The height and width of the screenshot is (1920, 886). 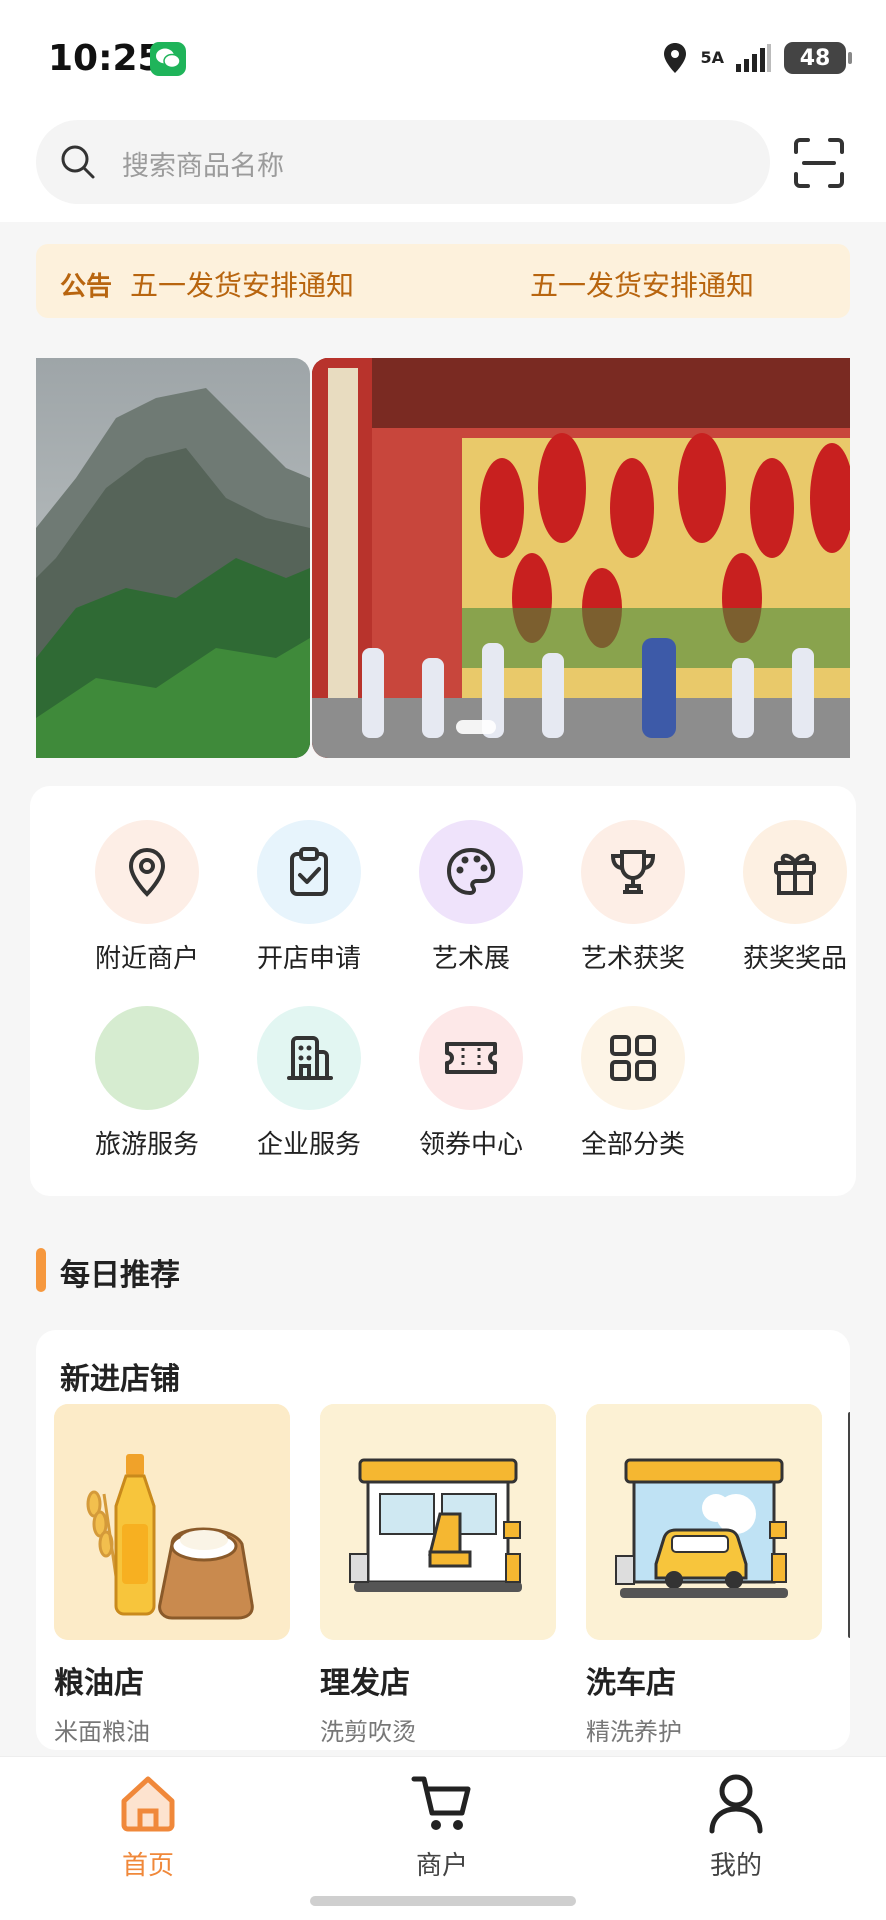 What do you see at coordinates (309, 1058) in the screenshot?
I see `building-icon` at bounding box center [309, 1058].